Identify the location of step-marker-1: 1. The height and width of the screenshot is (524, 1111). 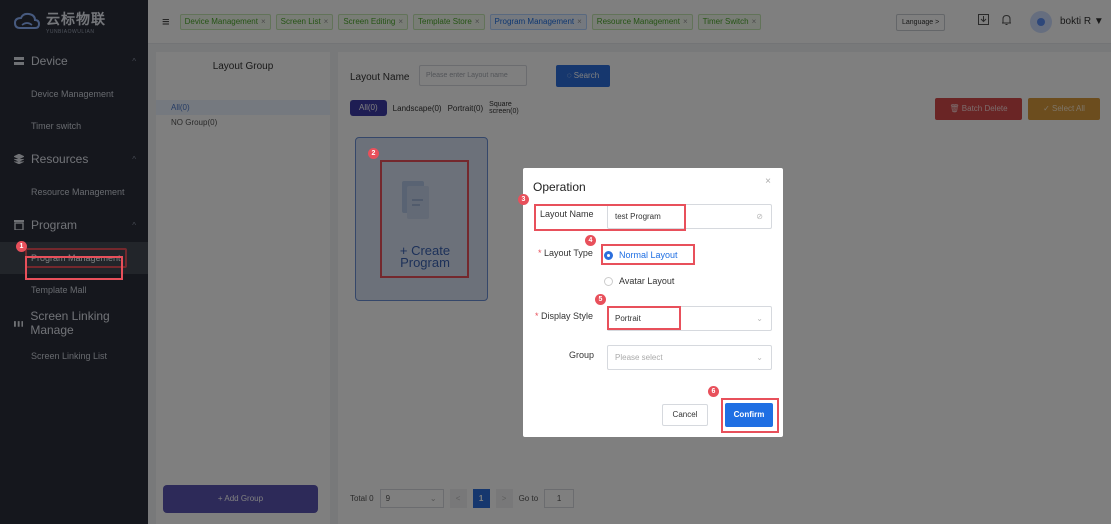
(21, 246).